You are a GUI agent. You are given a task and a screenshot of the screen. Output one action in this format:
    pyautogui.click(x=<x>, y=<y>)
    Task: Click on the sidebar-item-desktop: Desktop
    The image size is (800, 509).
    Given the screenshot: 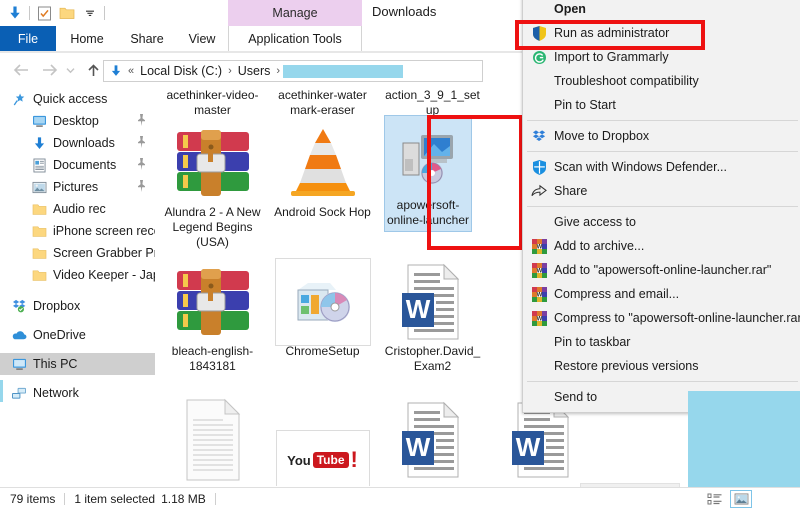 What is the action you would take?
    pyautogui.click(x=77, y=121)
    